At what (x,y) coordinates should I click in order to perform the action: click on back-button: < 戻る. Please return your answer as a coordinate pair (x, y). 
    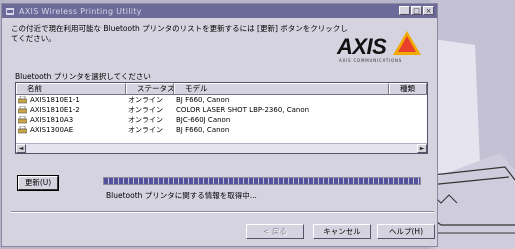
    Looking at the image, I should click on (275, 231).